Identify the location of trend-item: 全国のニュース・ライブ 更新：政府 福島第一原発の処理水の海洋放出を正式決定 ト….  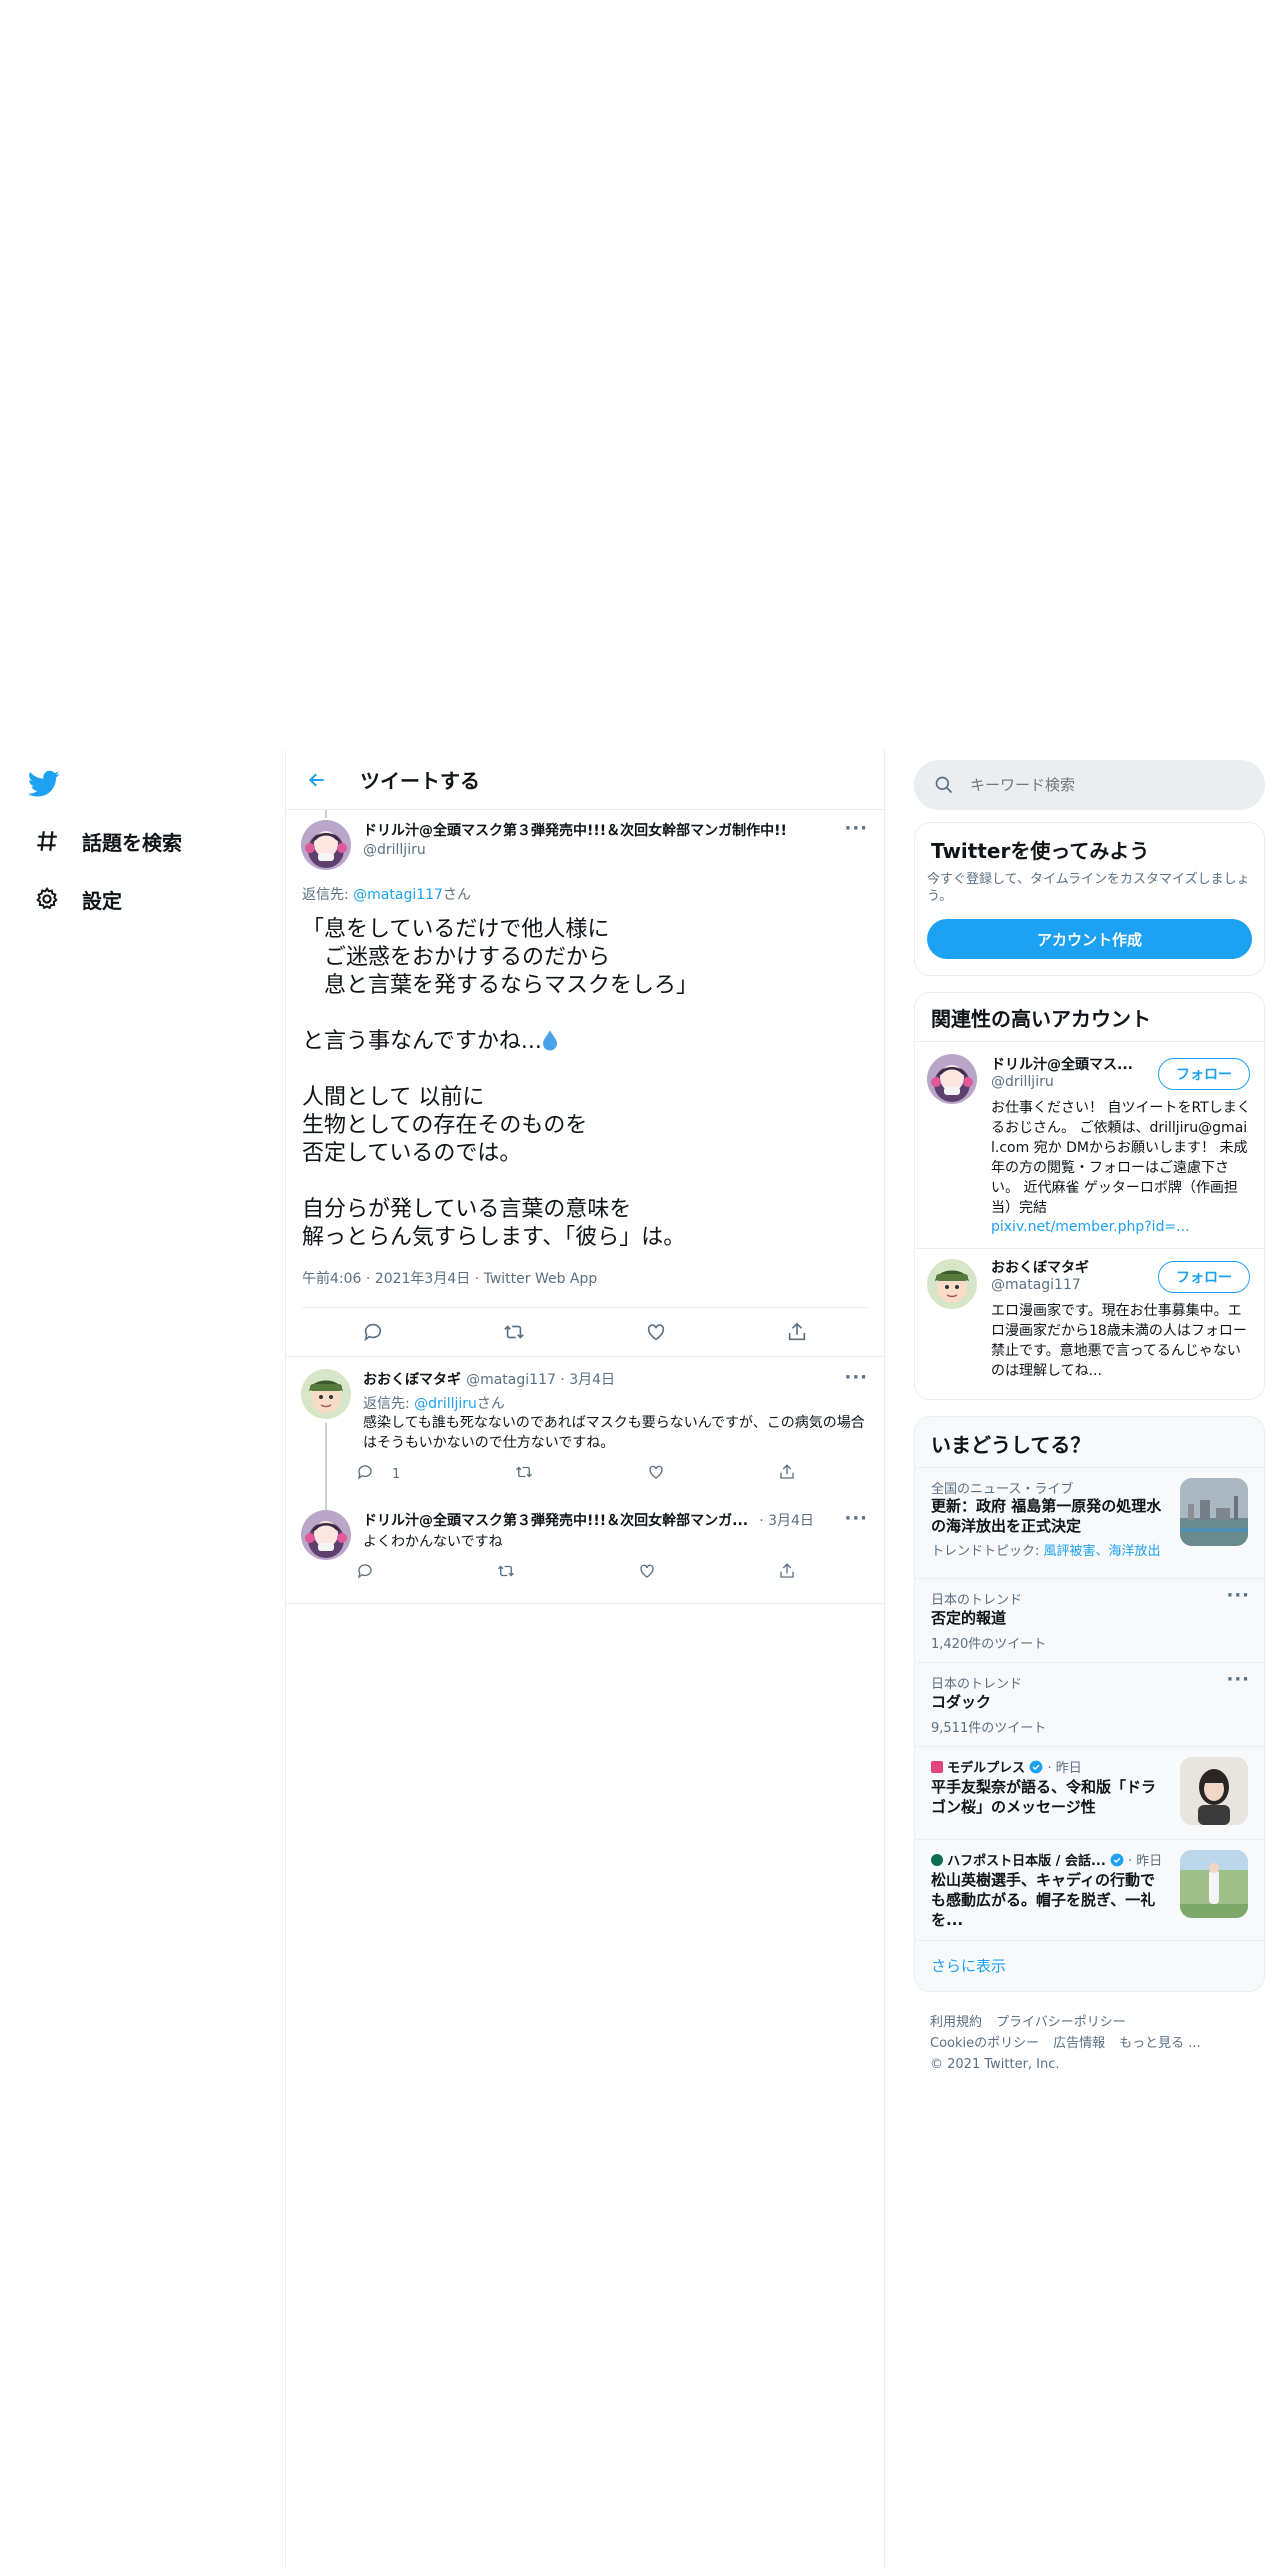
(1089, 1523).